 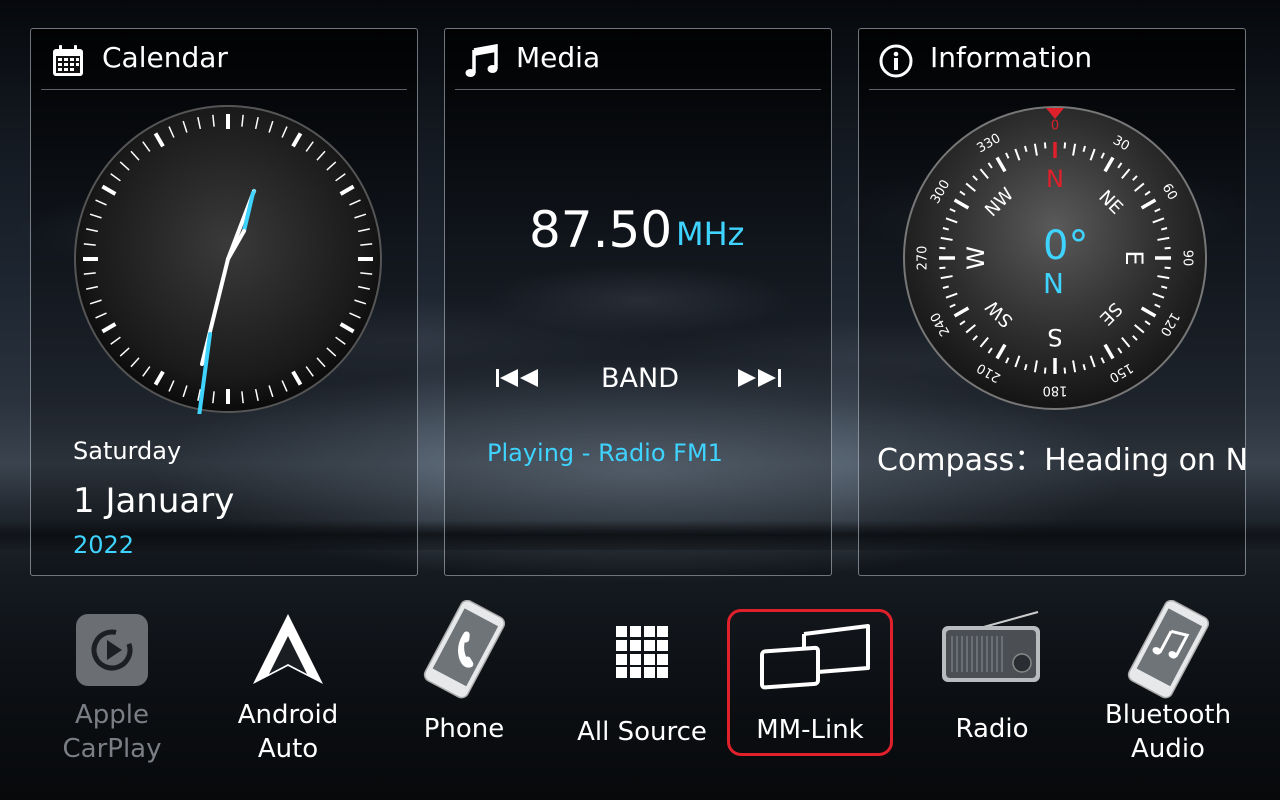 What do you see at coordinates (464, 649) in the screenshot?
I see `phone-icon` at bounding box center [464, 649].